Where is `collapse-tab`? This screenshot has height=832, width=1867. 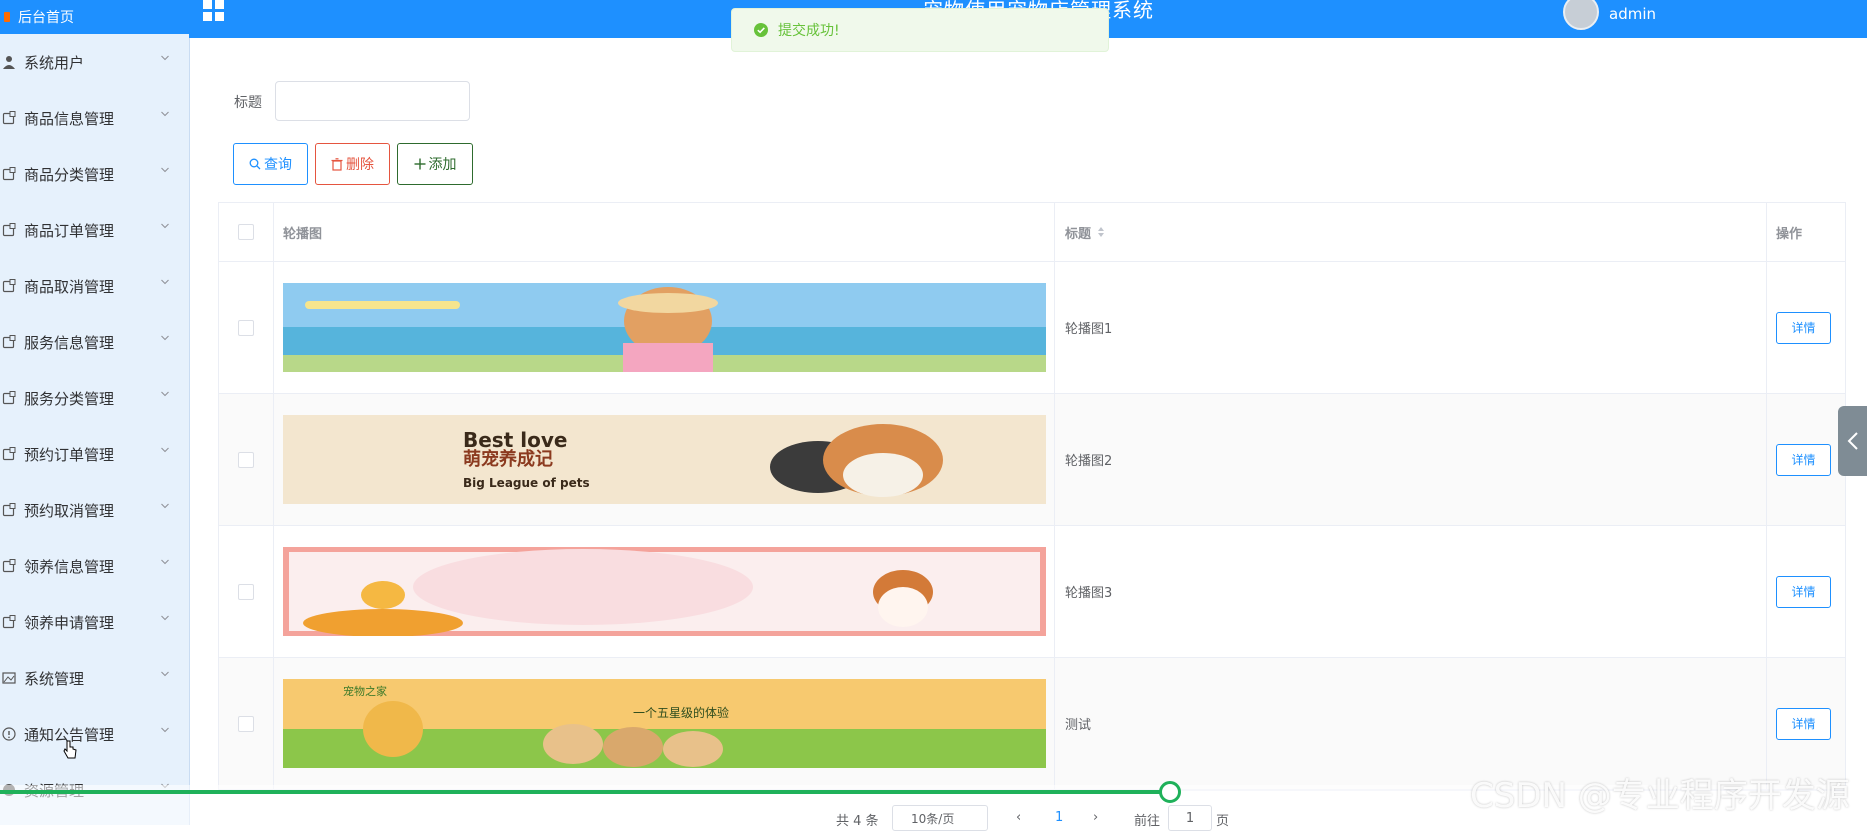 collapse-tab is located at coordinates (1852, 441).